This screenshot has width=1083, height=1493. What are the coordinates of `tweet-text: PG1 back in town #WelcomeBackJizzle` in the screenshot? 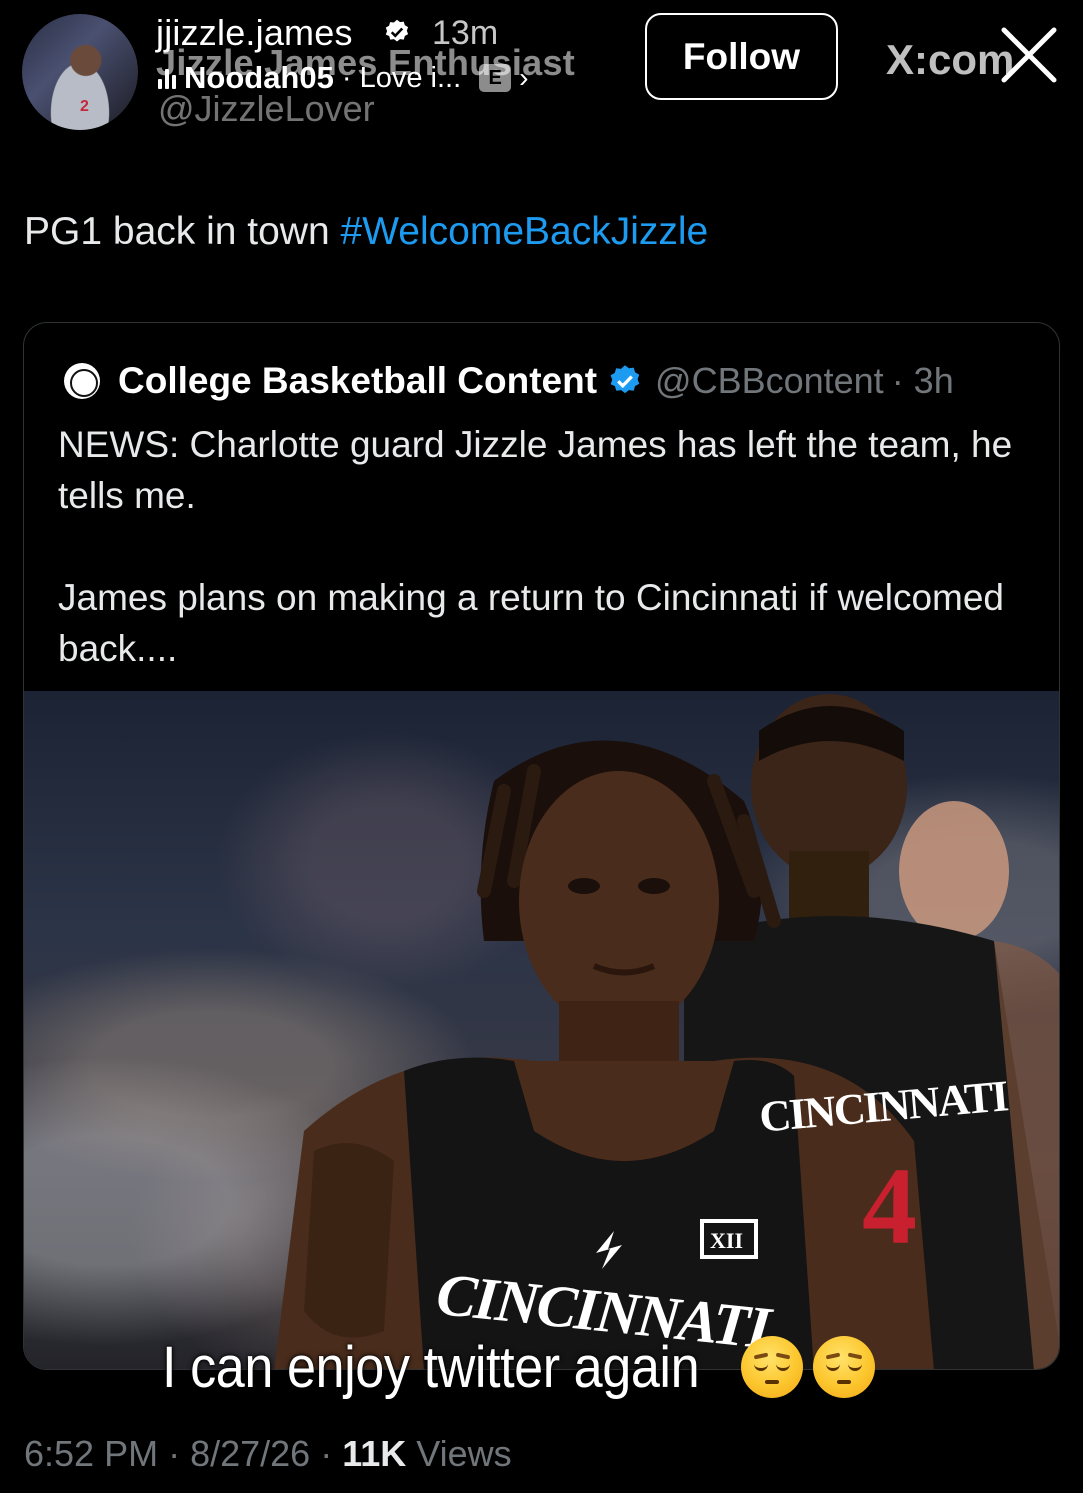 It's located at (366, 232).